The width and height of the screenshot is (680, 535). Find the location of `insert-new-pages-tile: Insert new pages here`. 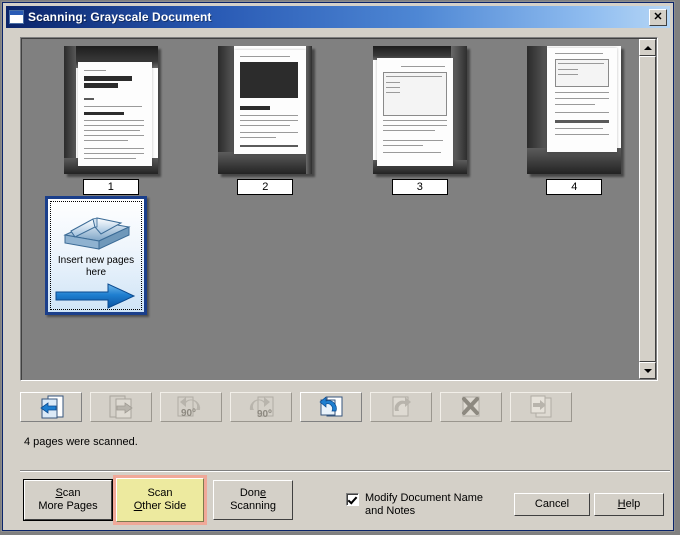

insert-new-pages-tile: Insert new pages here is located at coordinates (111, 252).